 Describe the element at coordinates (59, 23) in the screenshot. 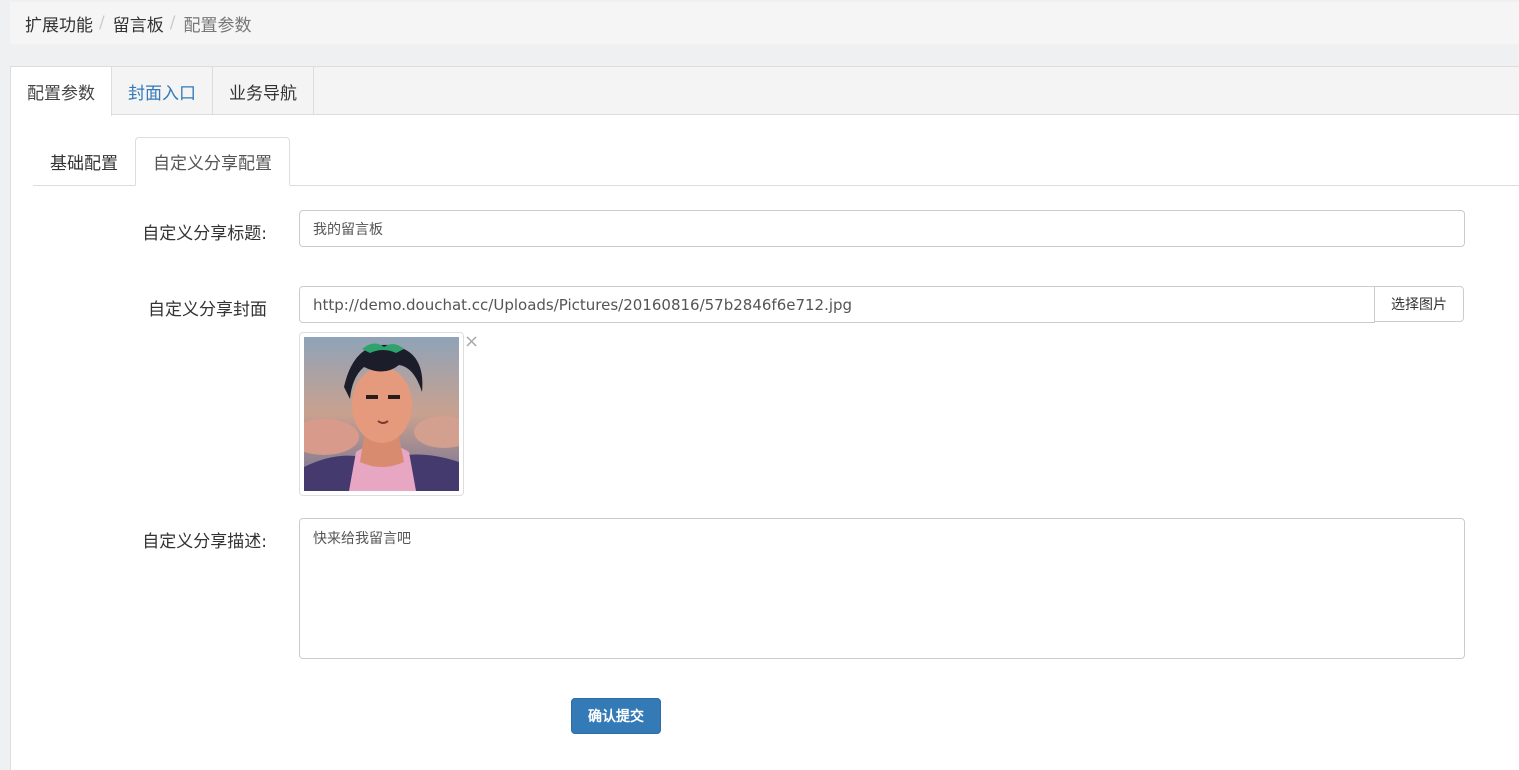

I see `breadcrumb-item-extensions: 扩展功能` at that location.